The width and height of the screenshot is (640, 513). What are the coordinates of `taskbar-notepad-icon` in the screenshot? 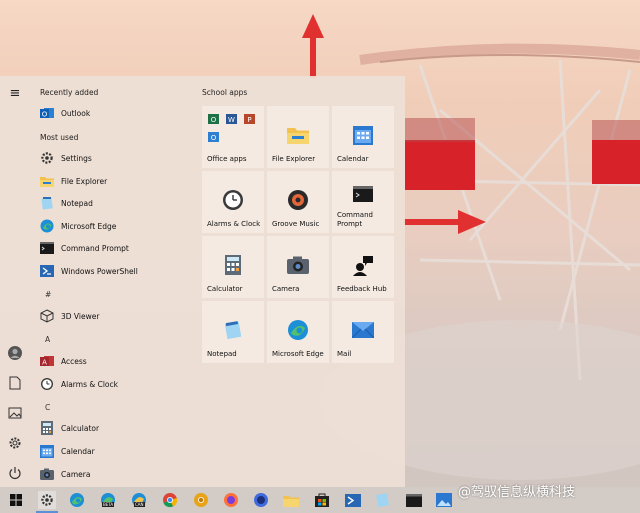 It's located at (383, 500).